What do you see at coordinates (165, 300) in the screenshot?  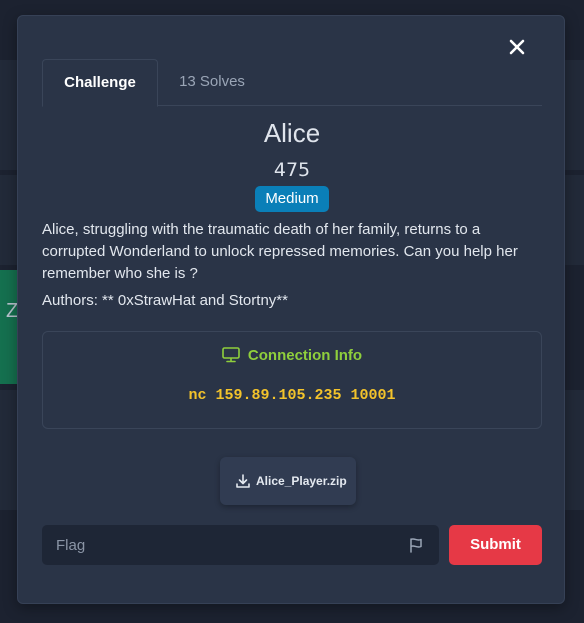 I see `challenge-authors: Authors: ** 0xStrawHat and Stortny**` at bounding box center [165, 300].